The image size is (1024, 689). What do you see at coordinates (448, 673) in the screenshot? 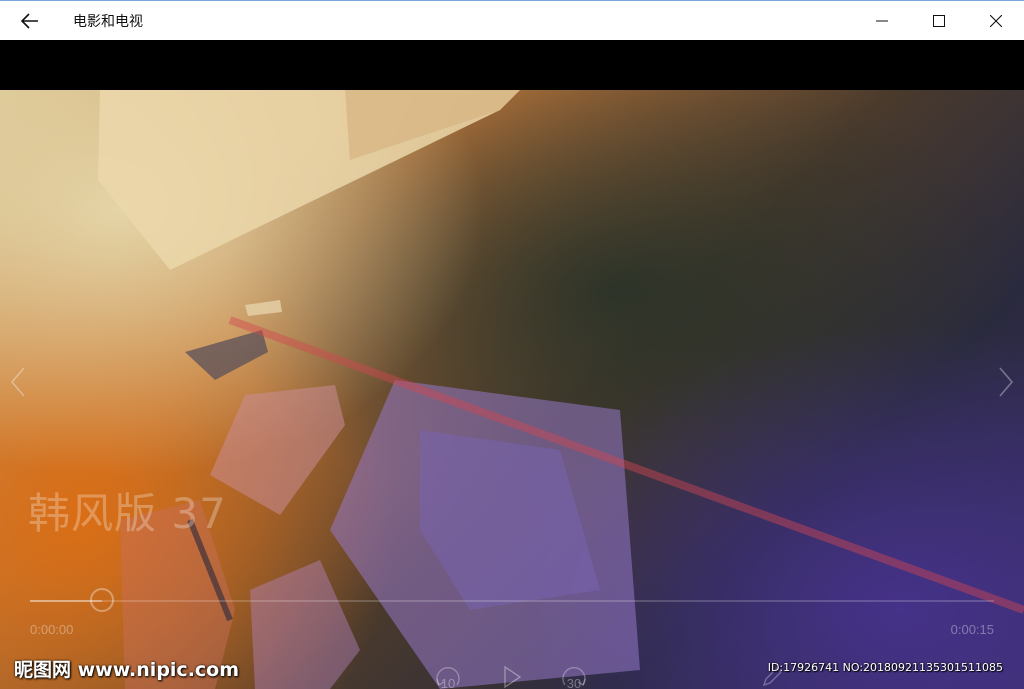
I see `skip-back-button: 10` at bounding box center [448, 673].